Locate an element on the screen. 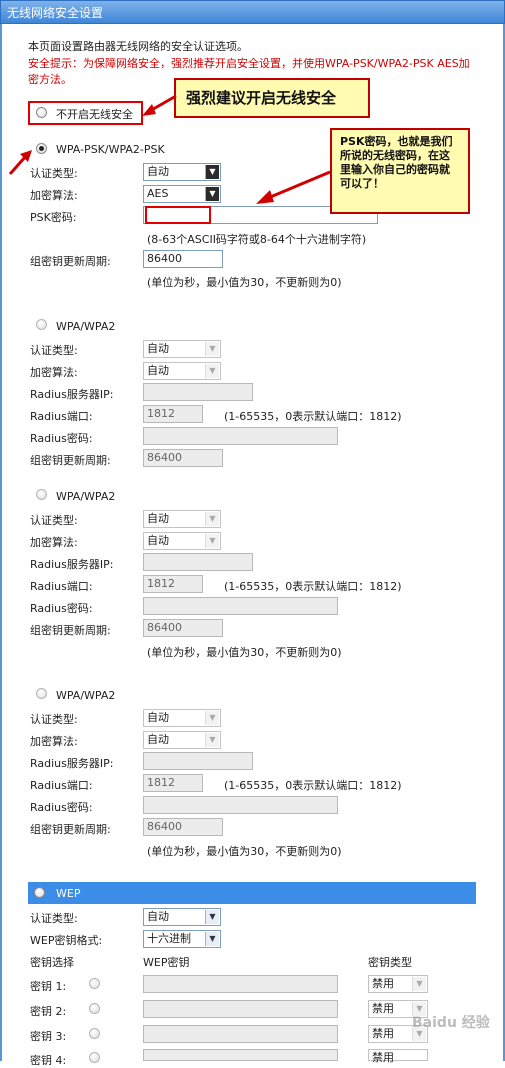  wep-key4-label: 密钥 4: is located at coordinates (48, 1060).